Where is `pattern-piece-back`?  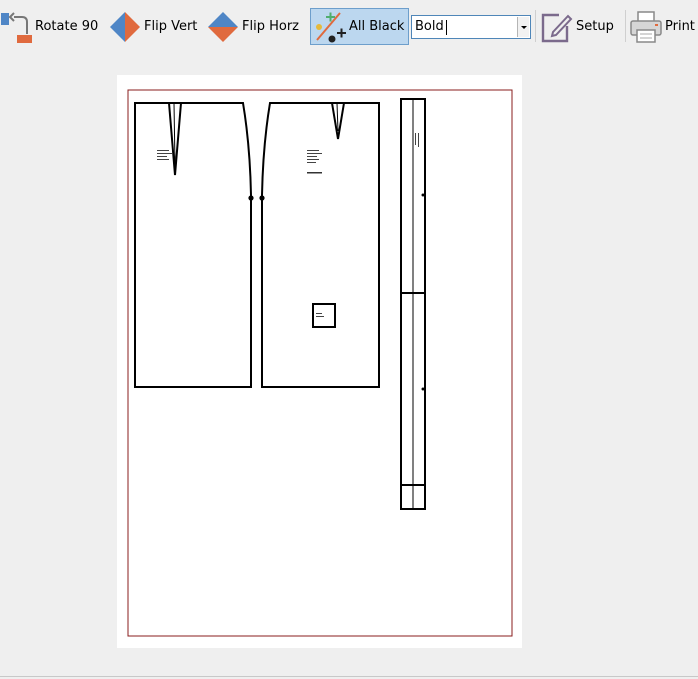
pattern-piece-back is located at coordinates (319, 245).